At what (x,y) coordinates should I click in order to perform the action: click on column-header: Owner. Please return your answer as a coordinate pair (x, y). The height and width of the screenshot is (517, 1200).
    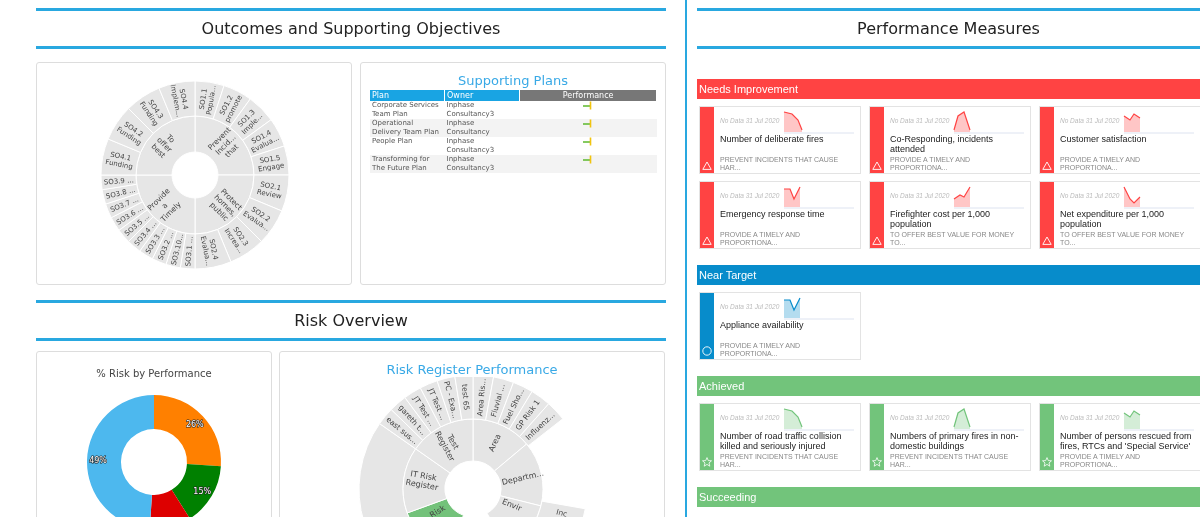
    Looking at the image, I should click on (482, 95).